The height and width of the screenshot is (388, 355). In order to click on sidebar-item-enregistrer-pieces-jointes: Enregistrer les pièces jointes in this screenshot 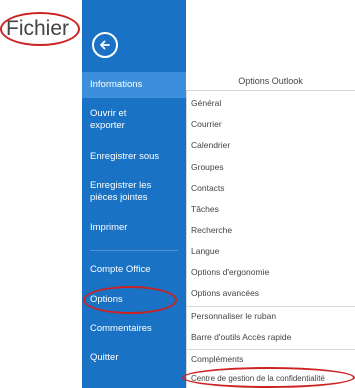, I will do `click(123, 192)`.